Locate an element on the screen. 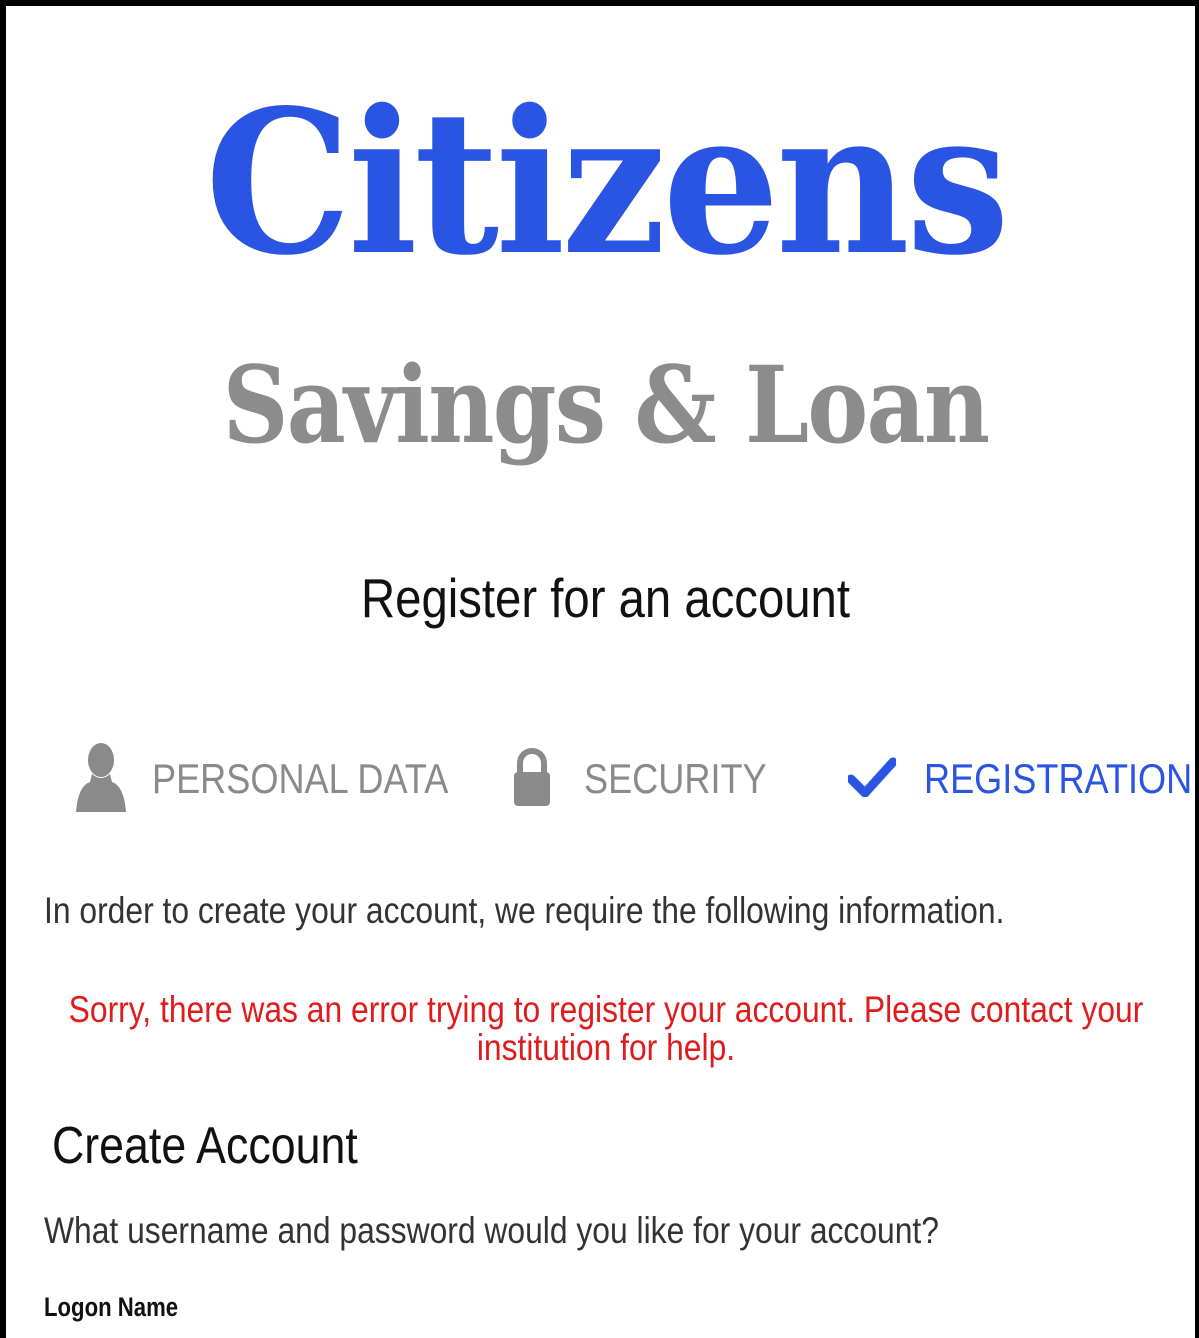 This screenshot has width=1199, height=1338. page-title: Register for an account is located at coordinates (605, 598).